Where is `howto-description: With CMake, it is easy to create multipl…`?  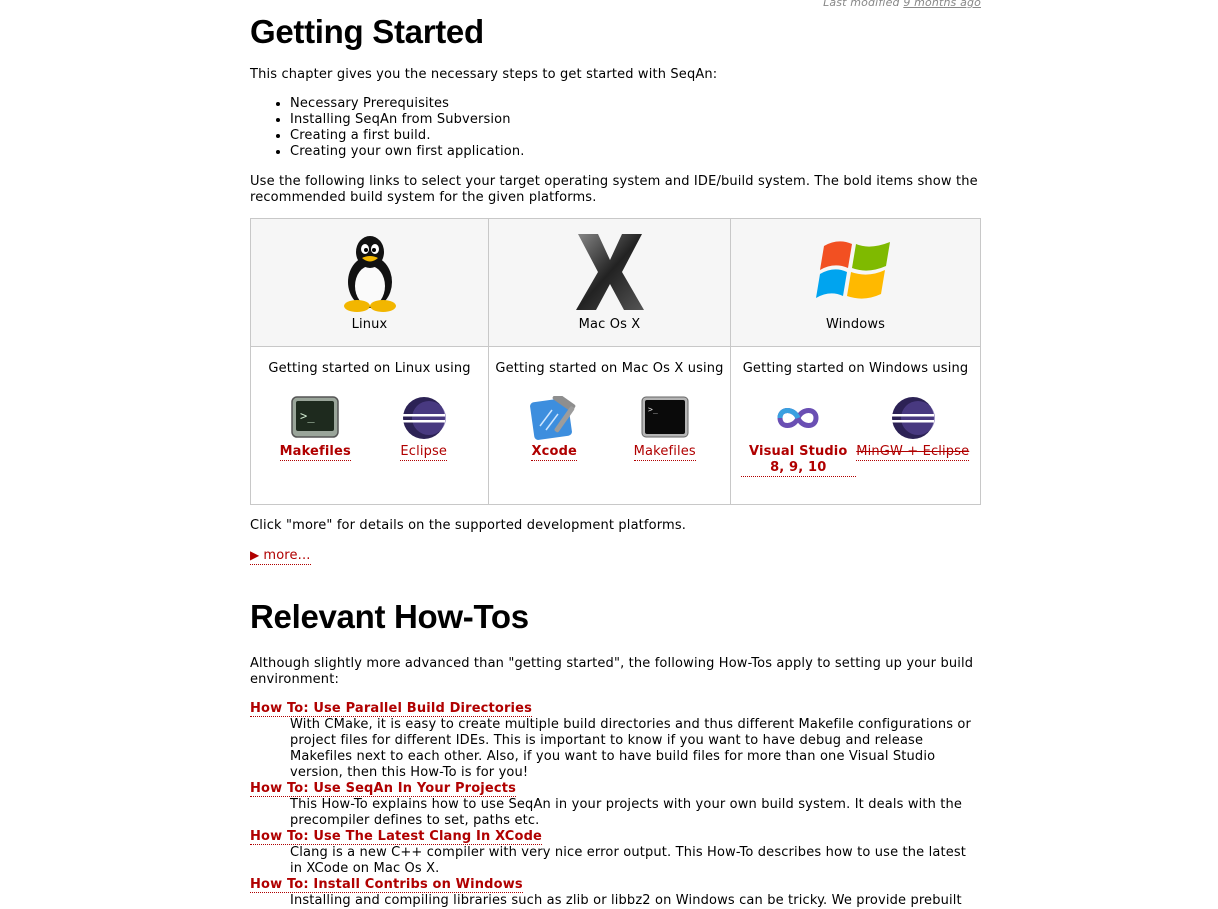 howto-description: With CMake, it is easy to create multipl… is located at coordinates (631, 748).